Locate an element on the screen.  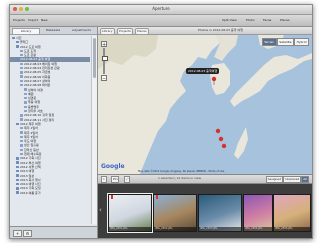
map-type-satellite: Satellite is located at coordinates (285, 42).